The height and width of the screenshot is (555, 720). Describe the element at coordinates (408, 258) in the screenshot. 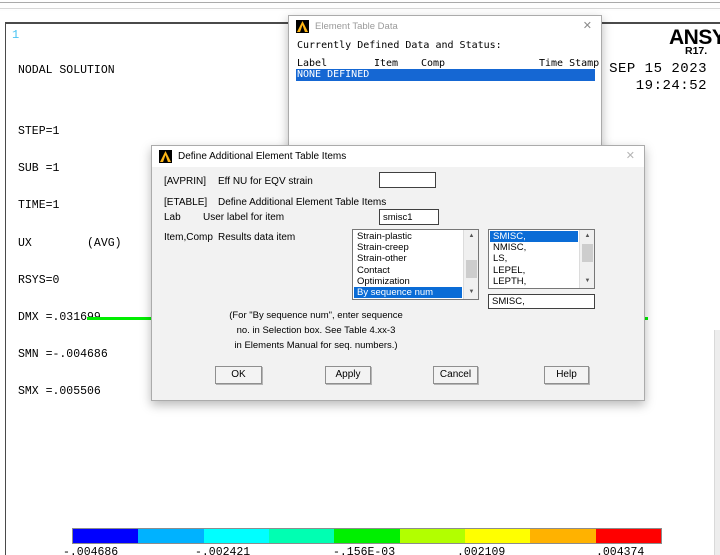

I see `list-item: Strain-other` at that location.